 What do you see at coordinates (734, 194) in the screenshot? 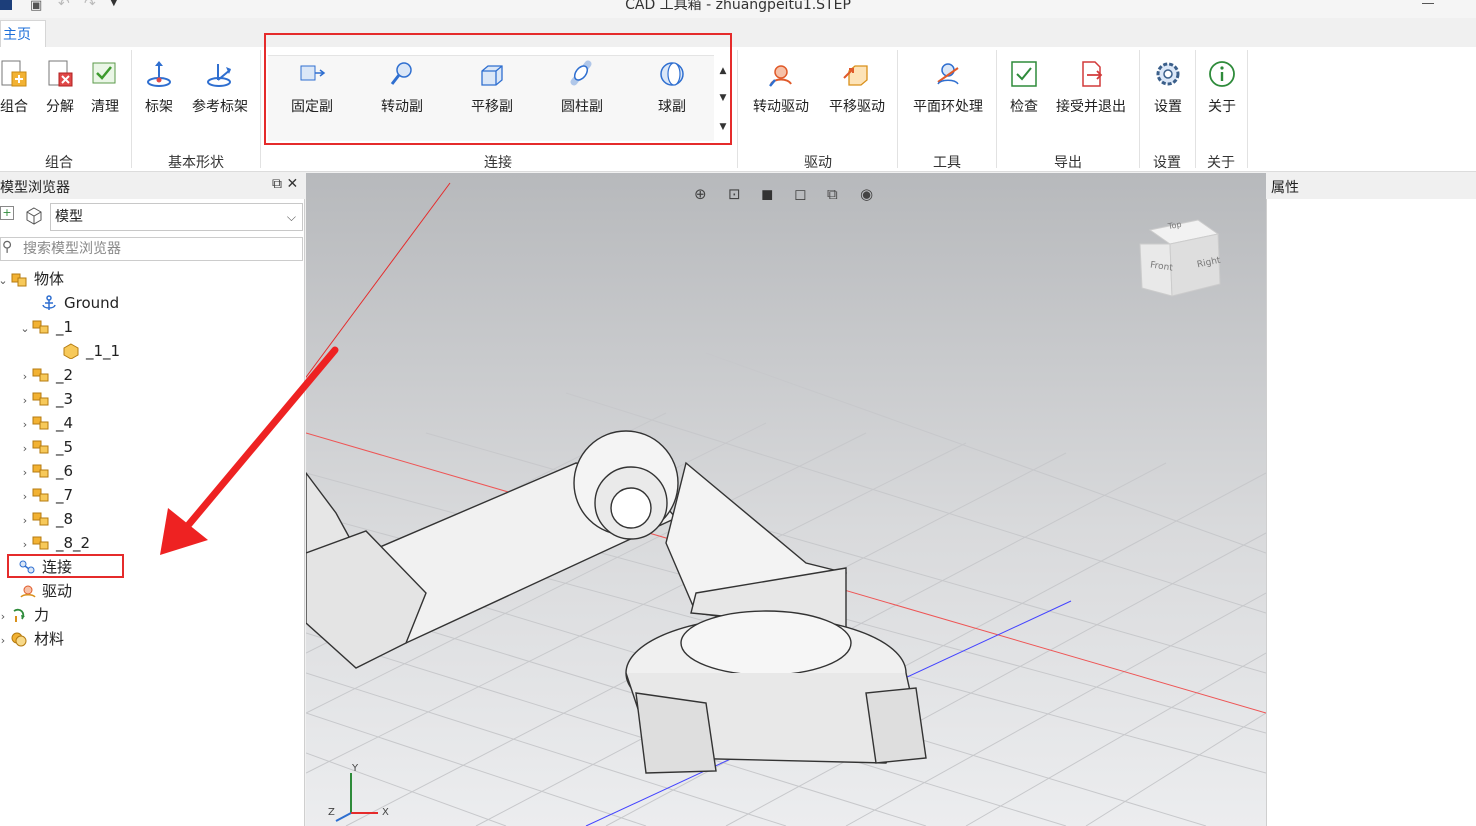
I see `zoom-window-icon: ⊡` at bounding box center [734, 194].